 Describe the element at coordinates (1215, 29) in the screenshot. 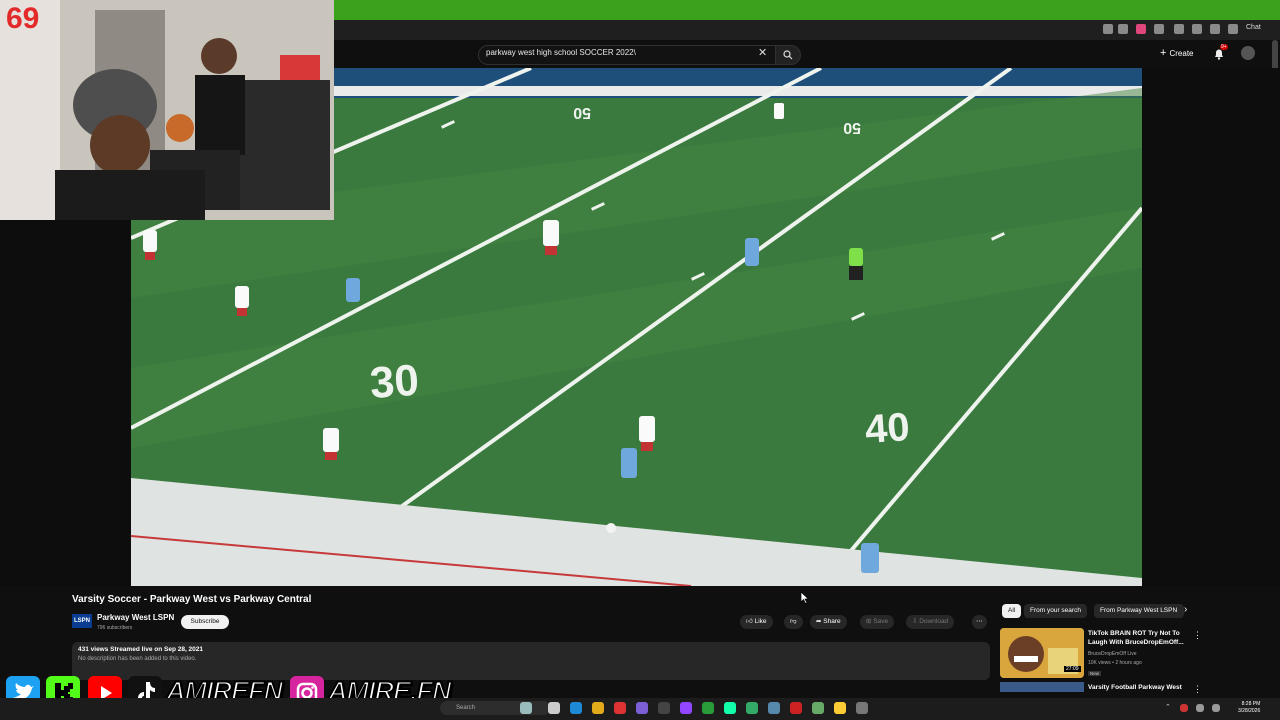

I see `profile-icon` at that location.